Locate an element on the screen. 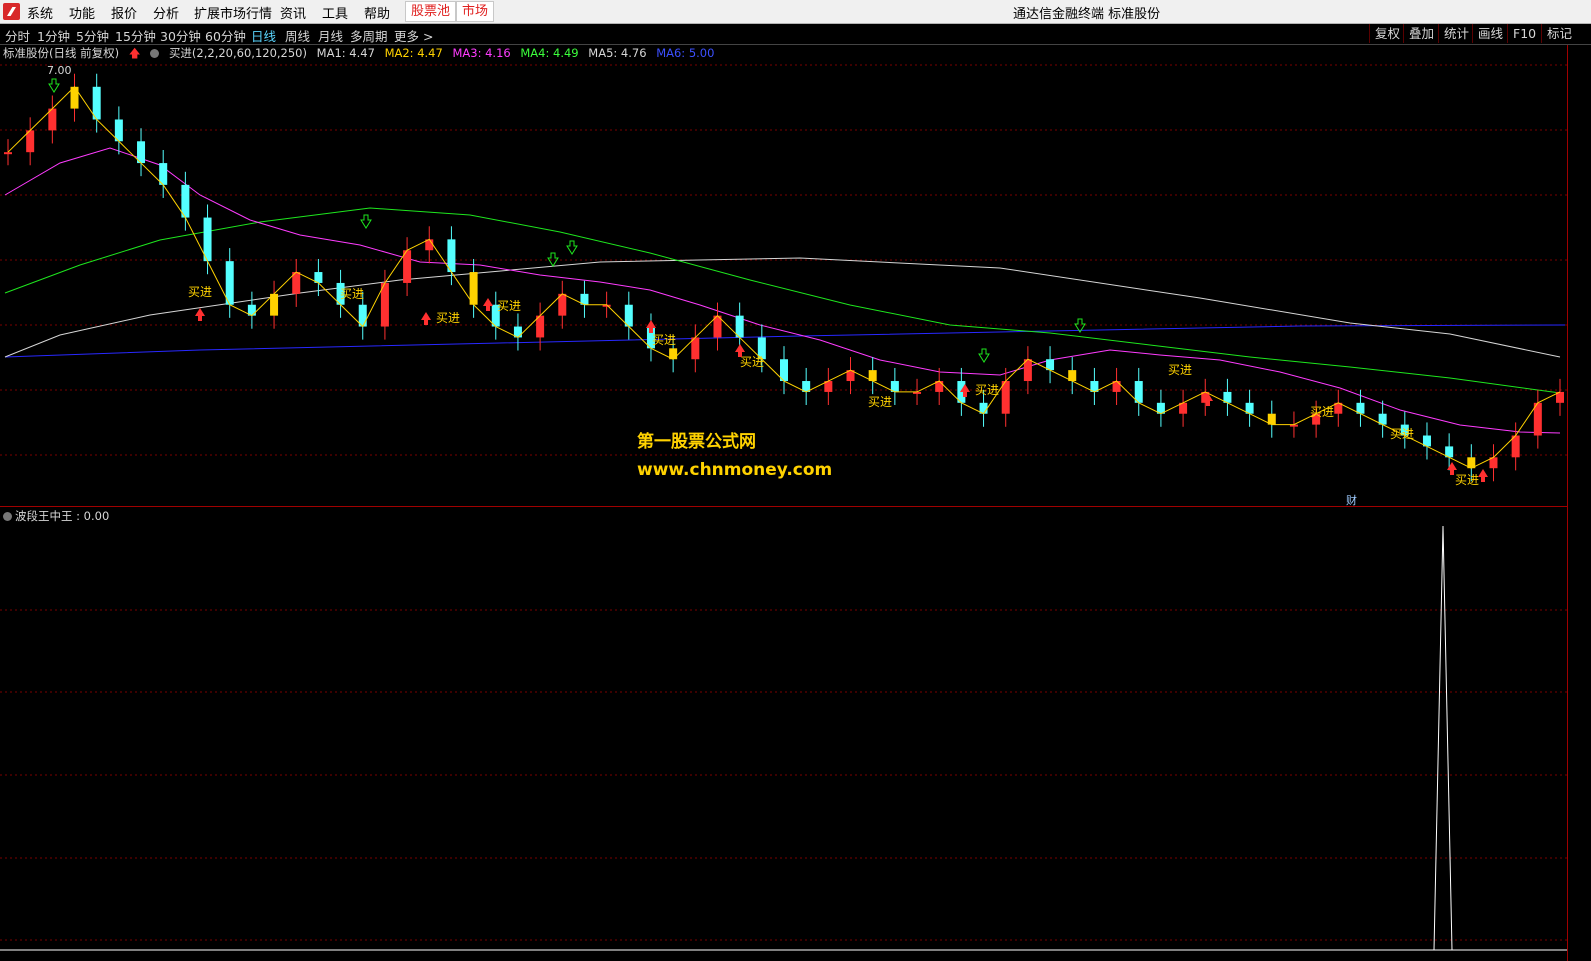 This screenshot has width=1591, height=961. sub-indicator-spike is located at coordinates (1443, 738).